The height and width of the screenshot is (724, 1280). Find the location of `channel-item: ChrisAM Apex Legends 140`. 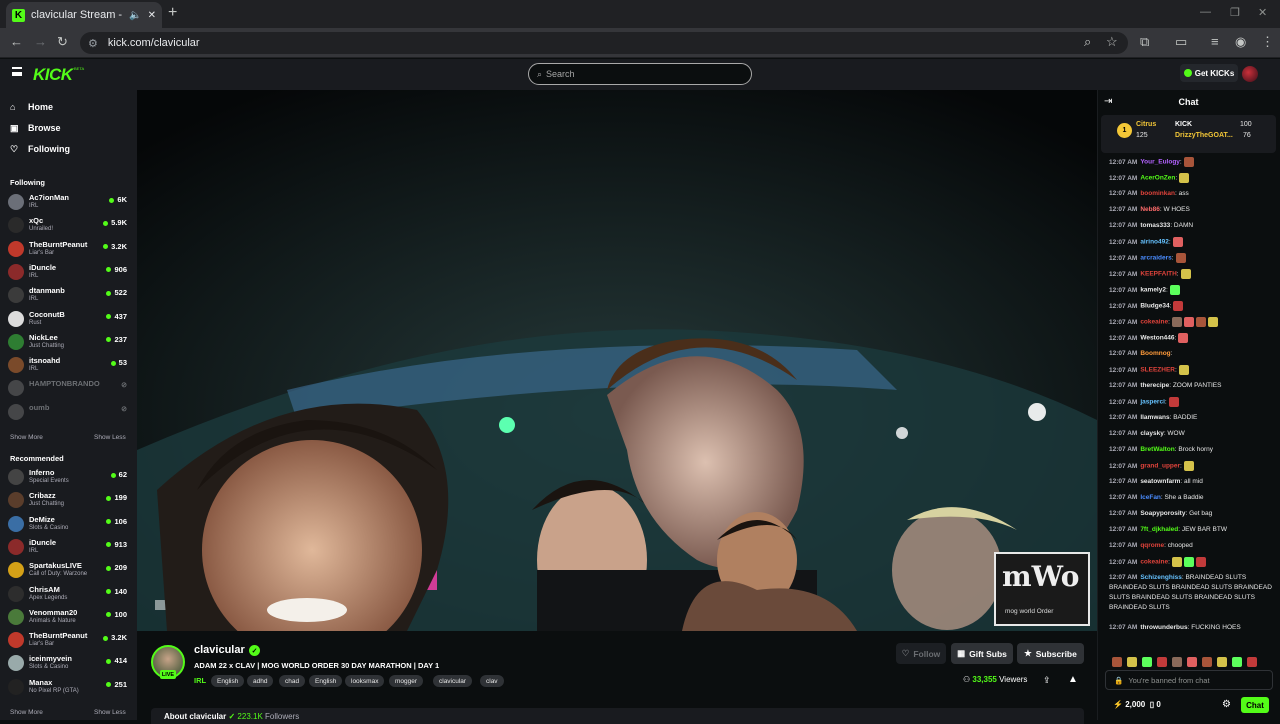

channel-item: ChrisAM Apex Legends 140 is located at coordinates (69, 594).